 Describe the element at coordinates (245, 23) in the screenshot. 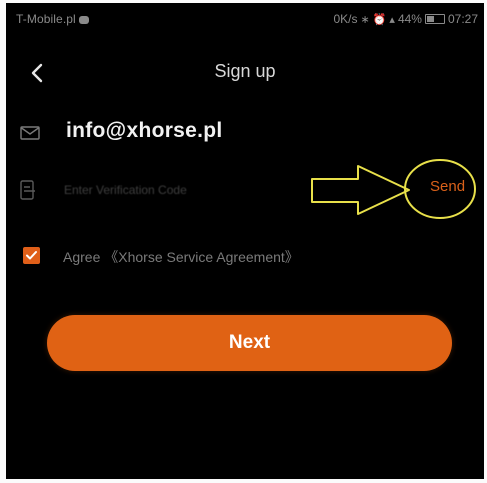

I see `status-bar: T-Mobile.pl 0K/s ∗ ⏰ ▴ 44% 07:27` at that location.